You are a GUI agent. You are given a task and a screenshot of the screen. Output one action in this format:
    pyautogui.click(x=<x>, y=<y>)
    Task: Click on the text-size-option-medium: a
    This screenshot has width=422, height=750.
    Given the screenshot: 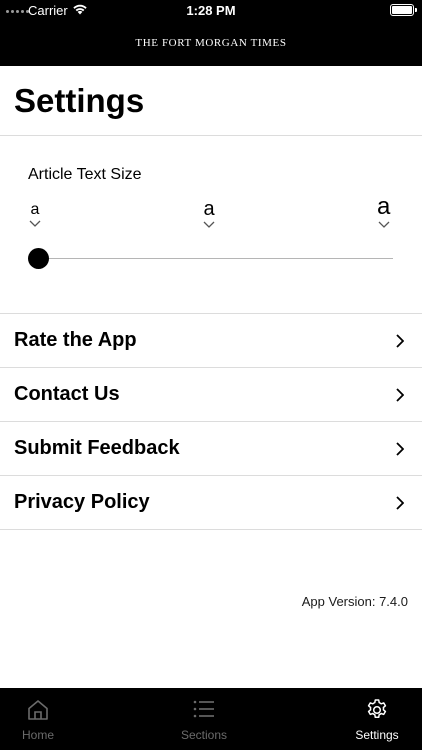 What is the action you would take?
    pyautogui.click(x=209, y=213)
    